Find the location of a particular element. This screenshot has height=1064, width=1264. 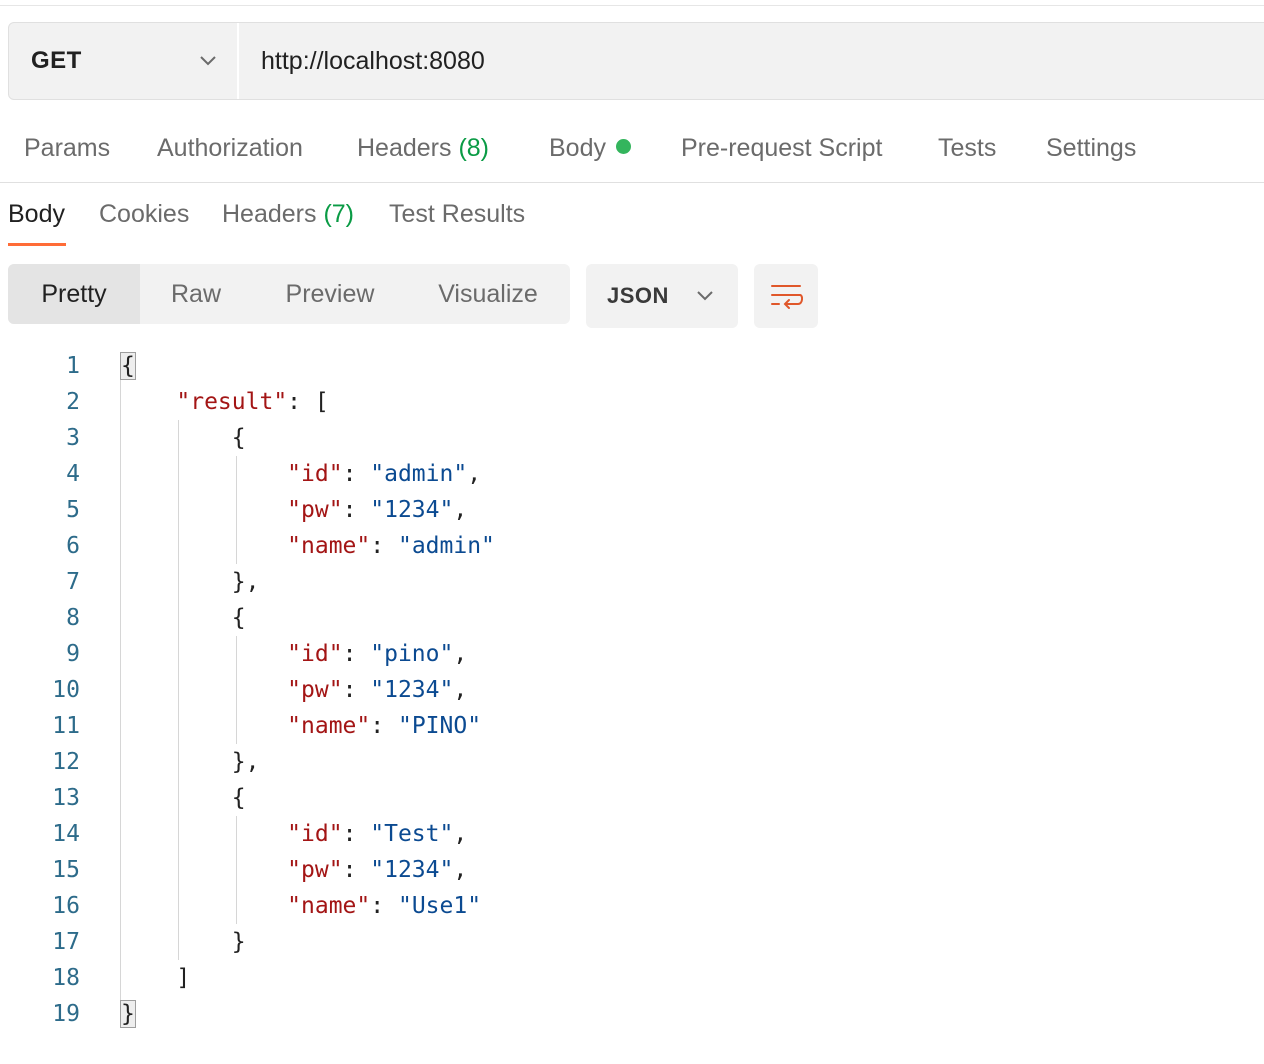

tab-params: Params is located at coordinates (67, 148).